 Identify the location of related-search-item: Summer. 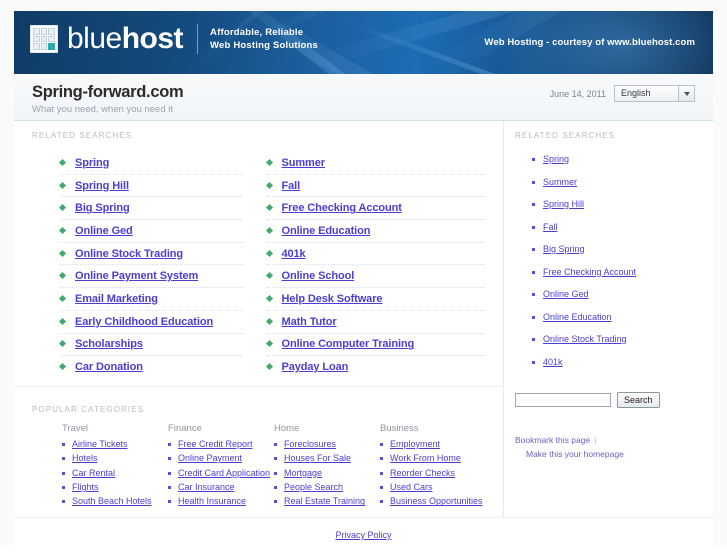
(375, 163).